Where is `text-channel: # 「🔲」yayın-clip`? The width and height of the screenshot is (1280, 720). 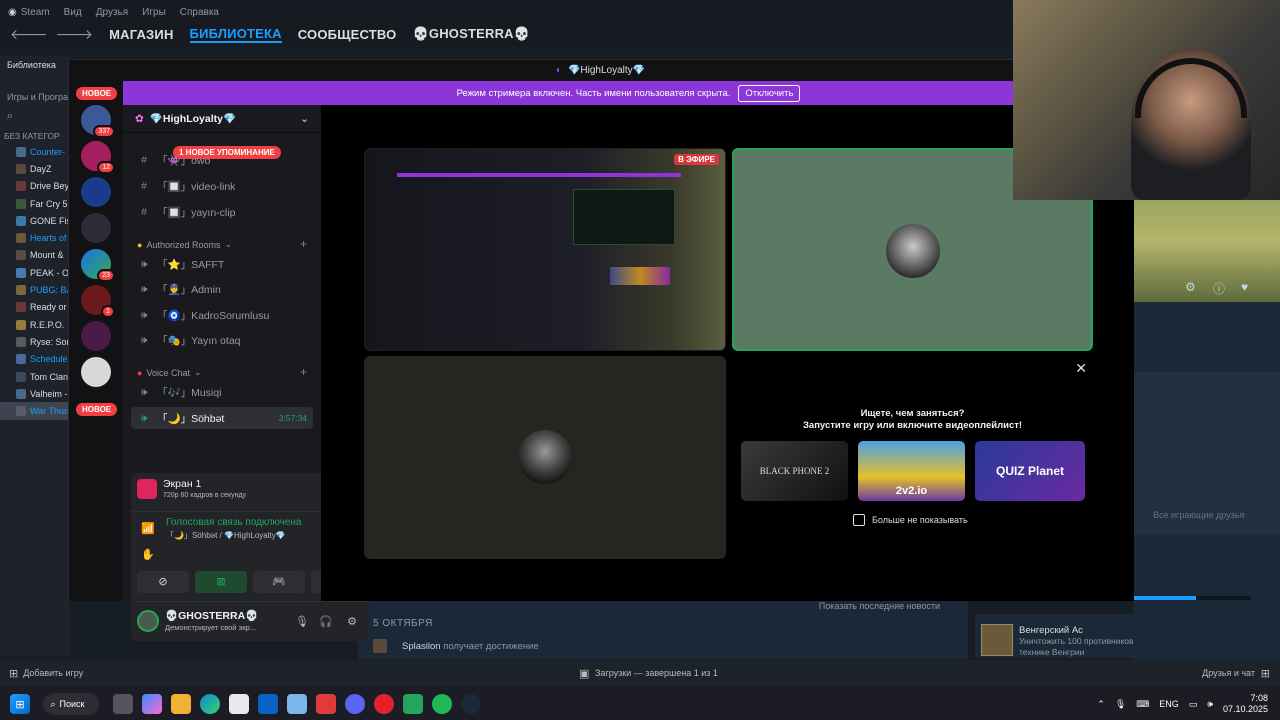 text-channel: # 「🔲」yayın-clip is located at coordinates (222, 212).